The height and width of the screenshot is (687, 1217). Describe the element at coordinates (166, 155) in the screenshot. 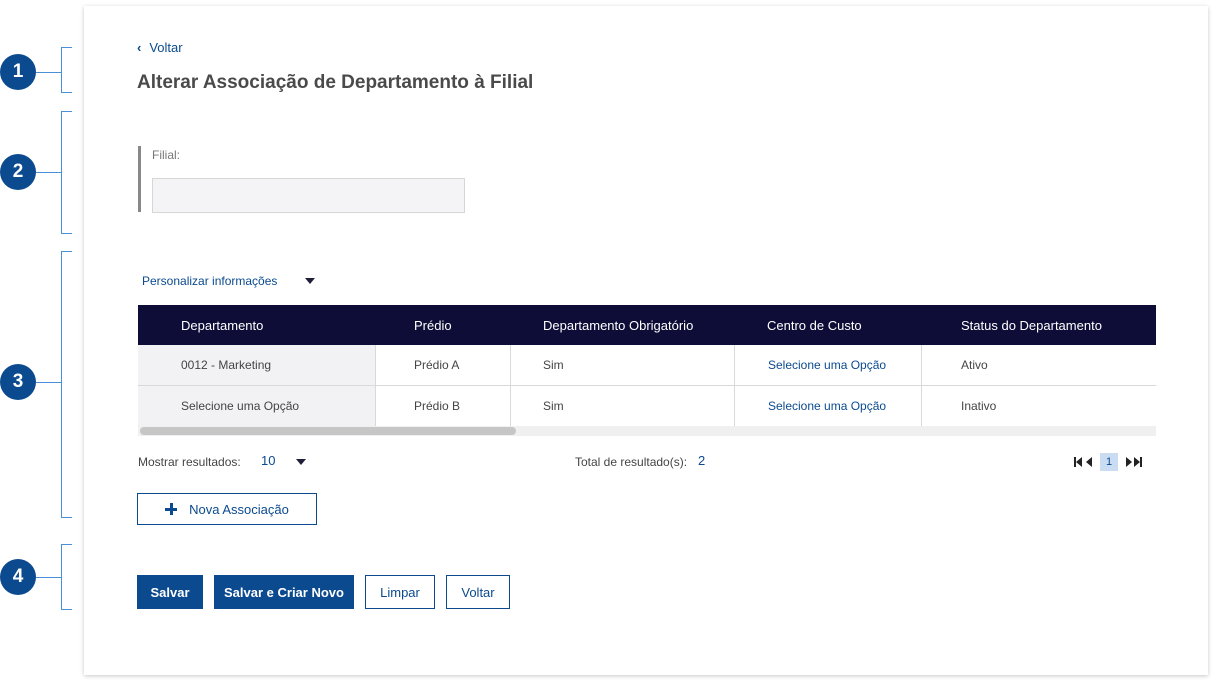

I see `filial-label: Filial:` at that location.